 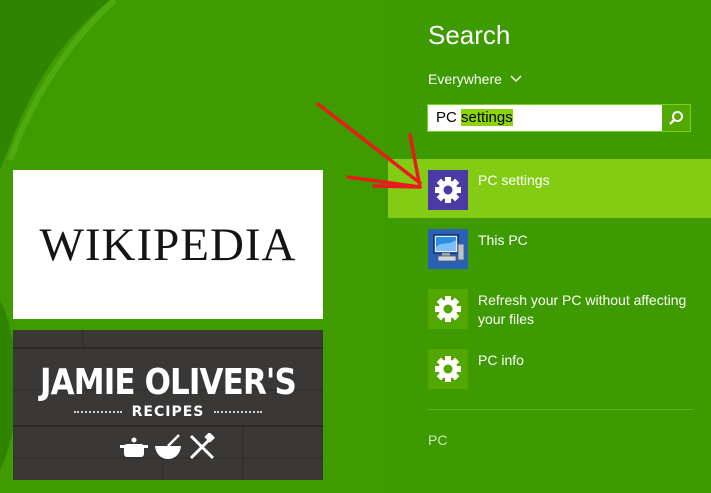 I want to click on search-result-label: PC settings, so click(x=514, y=180).